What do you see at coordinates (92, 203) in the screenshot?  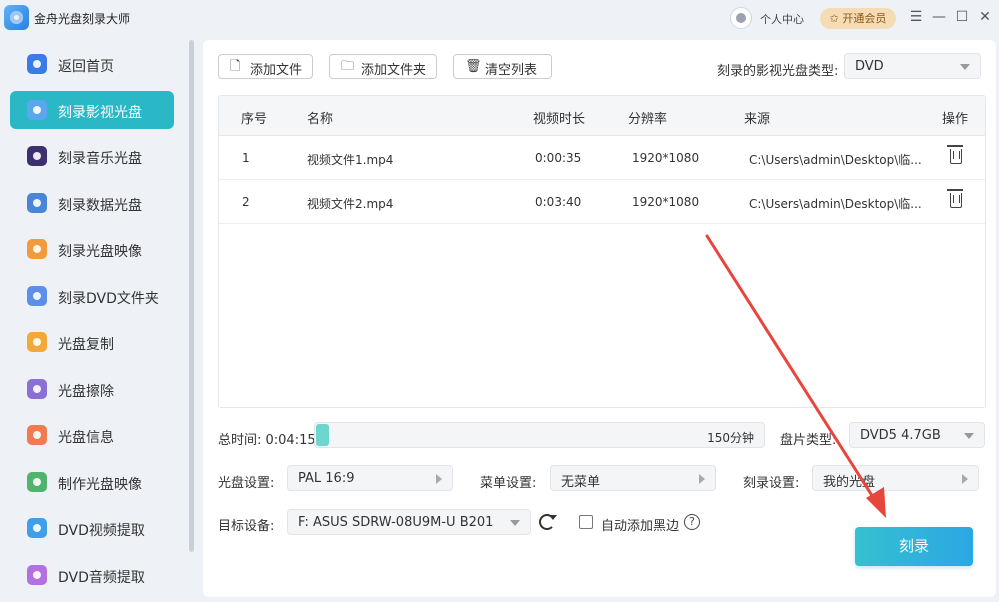 I see `sidebar-item-burn-data-disc: 刻录数据光盘` at bounding box center [92, 203].